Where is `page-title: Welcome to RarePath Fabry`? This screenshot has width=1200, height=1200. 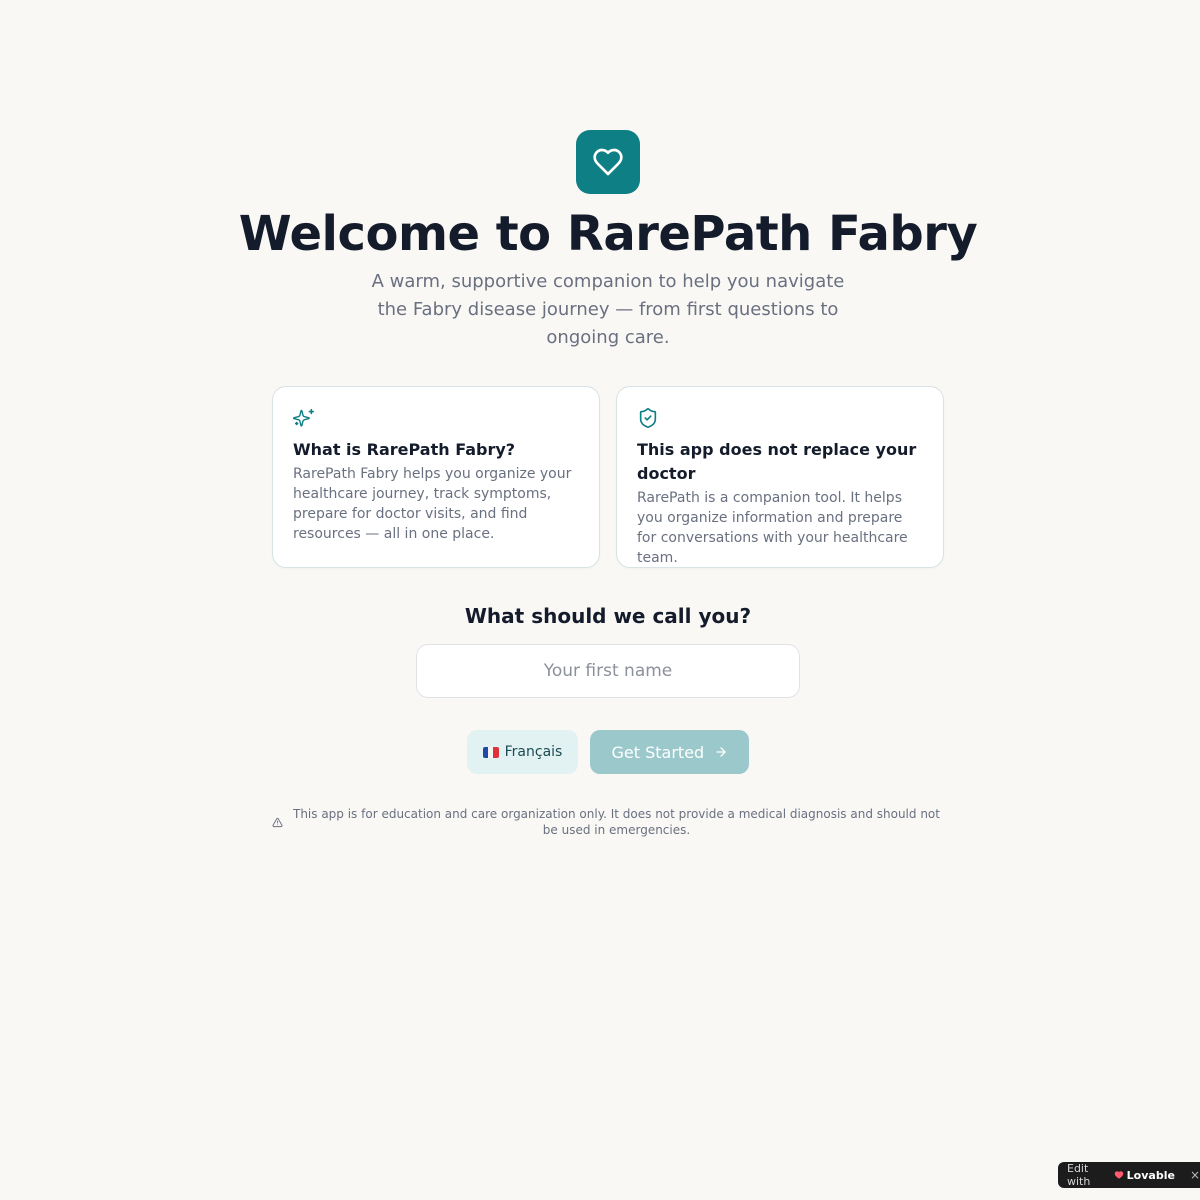 page-title: Welcome to RarePath Fabry is located at coordinates (608, 234).